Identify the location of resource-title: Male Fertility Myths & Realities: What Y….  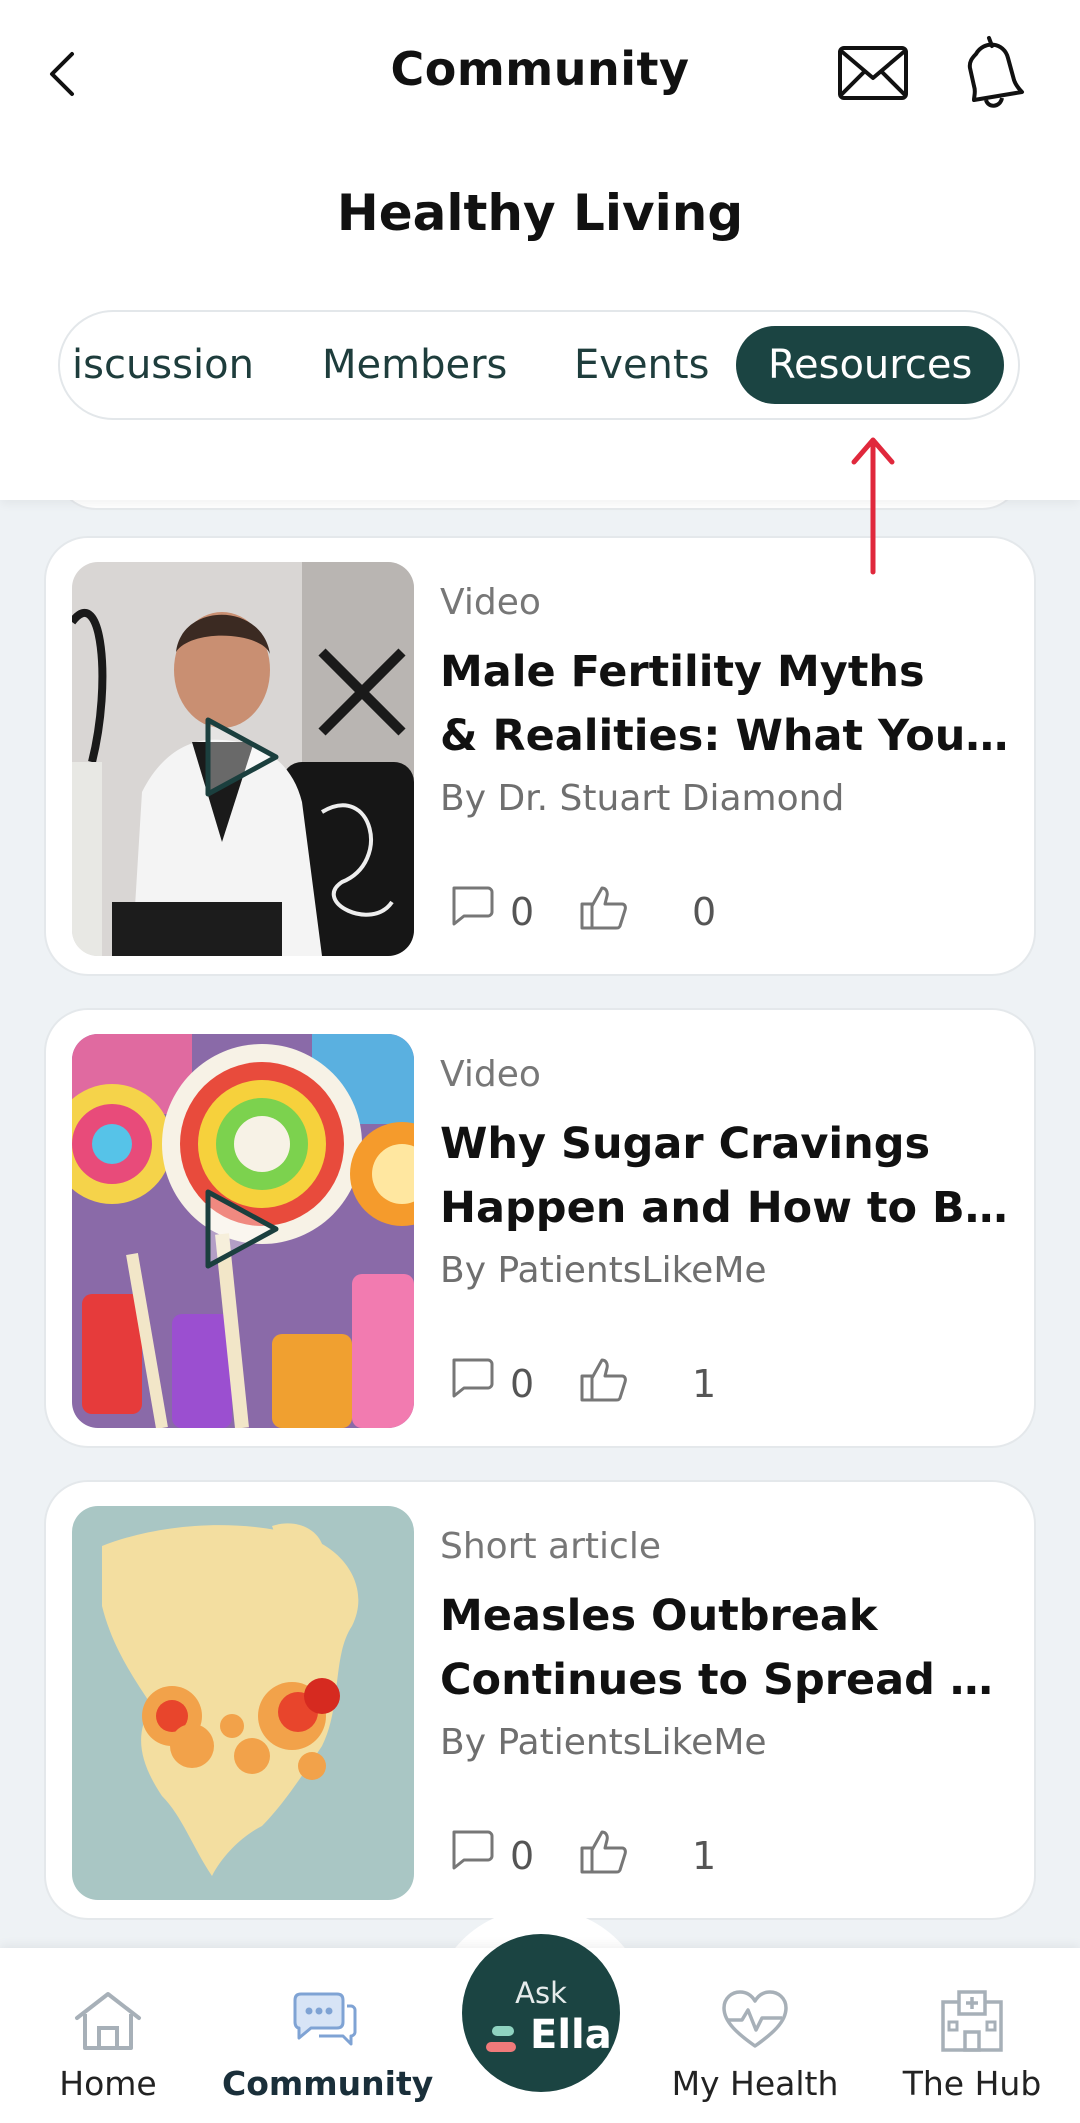
(730, 704).